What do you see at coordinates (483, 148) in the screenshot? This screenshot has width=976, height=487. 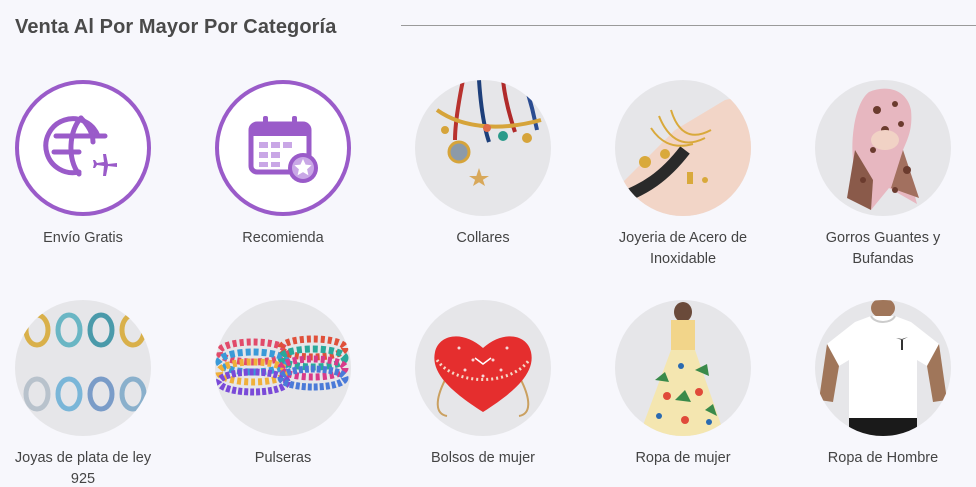 I see `necklaces-image` at bounding box center [483, 148].